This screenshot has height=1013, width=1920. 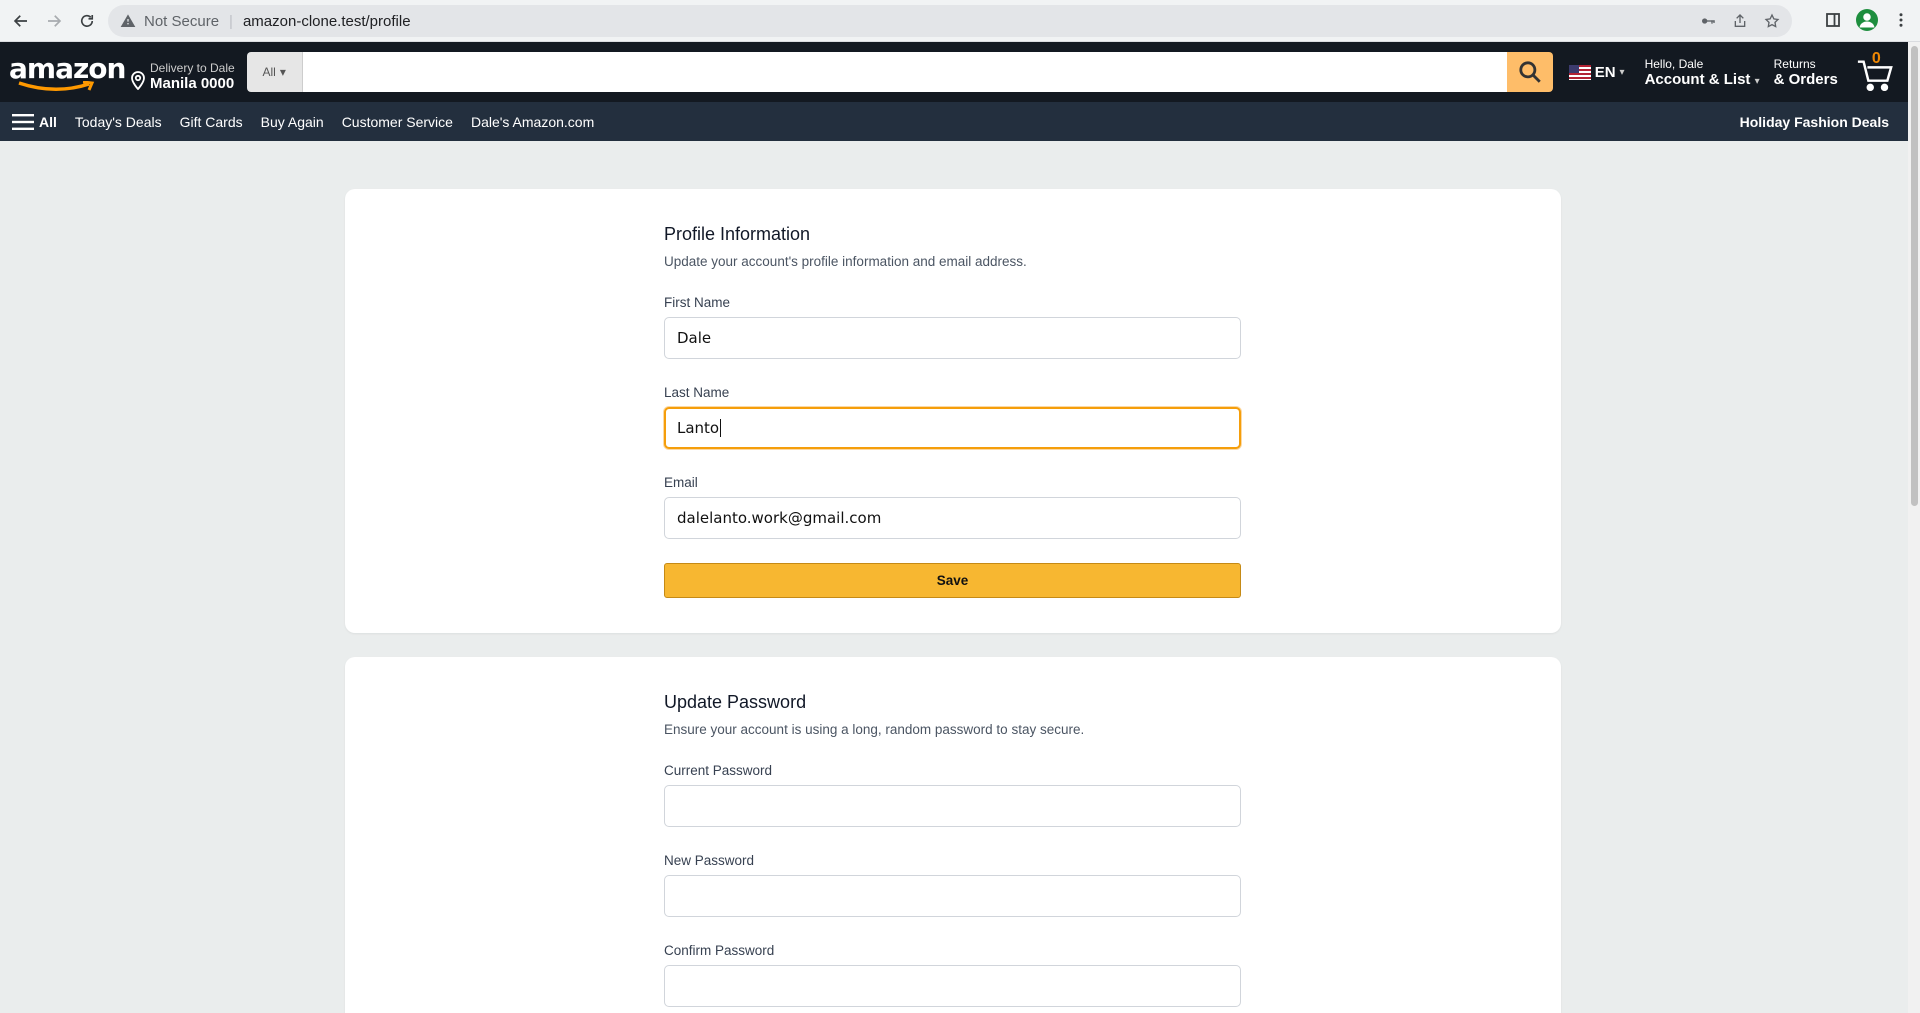 What do you see at coordinates (721, 428) in the screenshot?
I see `text-caret` at bounding box center [721, 428].